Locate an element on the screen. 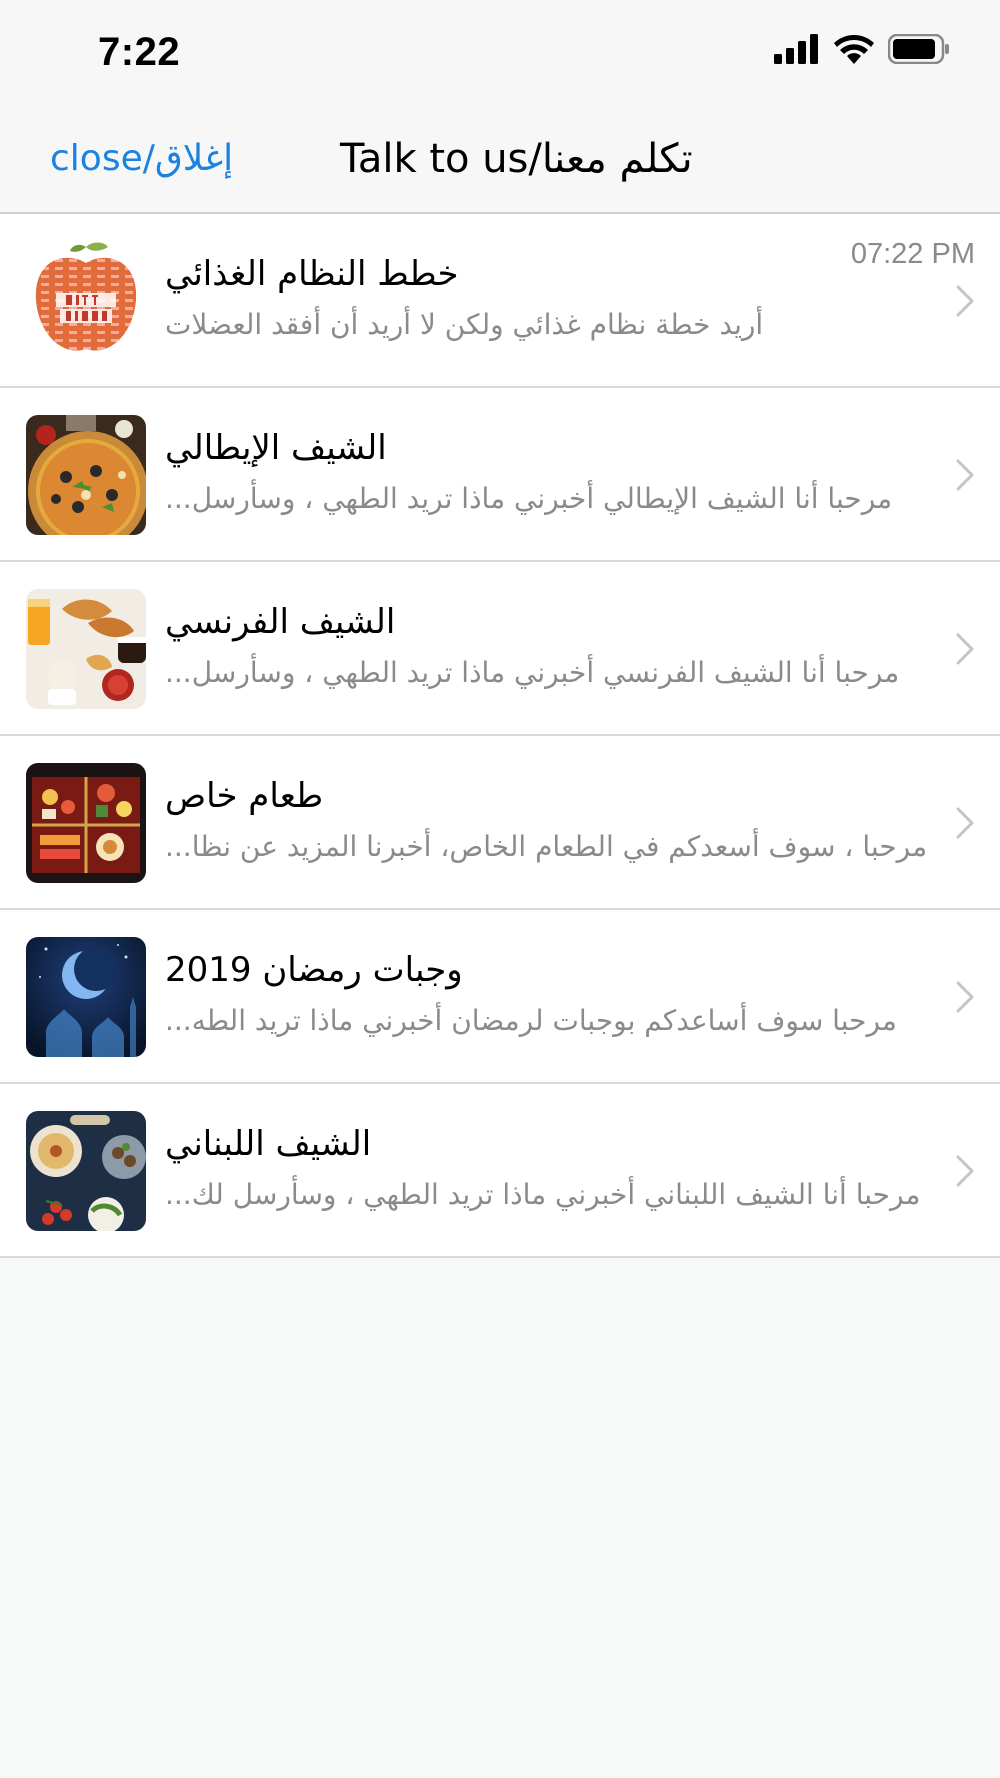 This screenshot has width=1000, height=1778. conversation-title: طعام خاص is located at coordinates (244, 796).